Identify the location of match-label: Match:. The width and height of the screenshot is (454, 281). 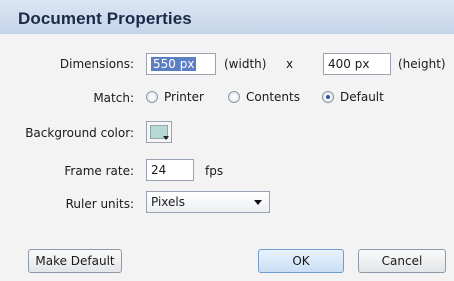
(113, 98).